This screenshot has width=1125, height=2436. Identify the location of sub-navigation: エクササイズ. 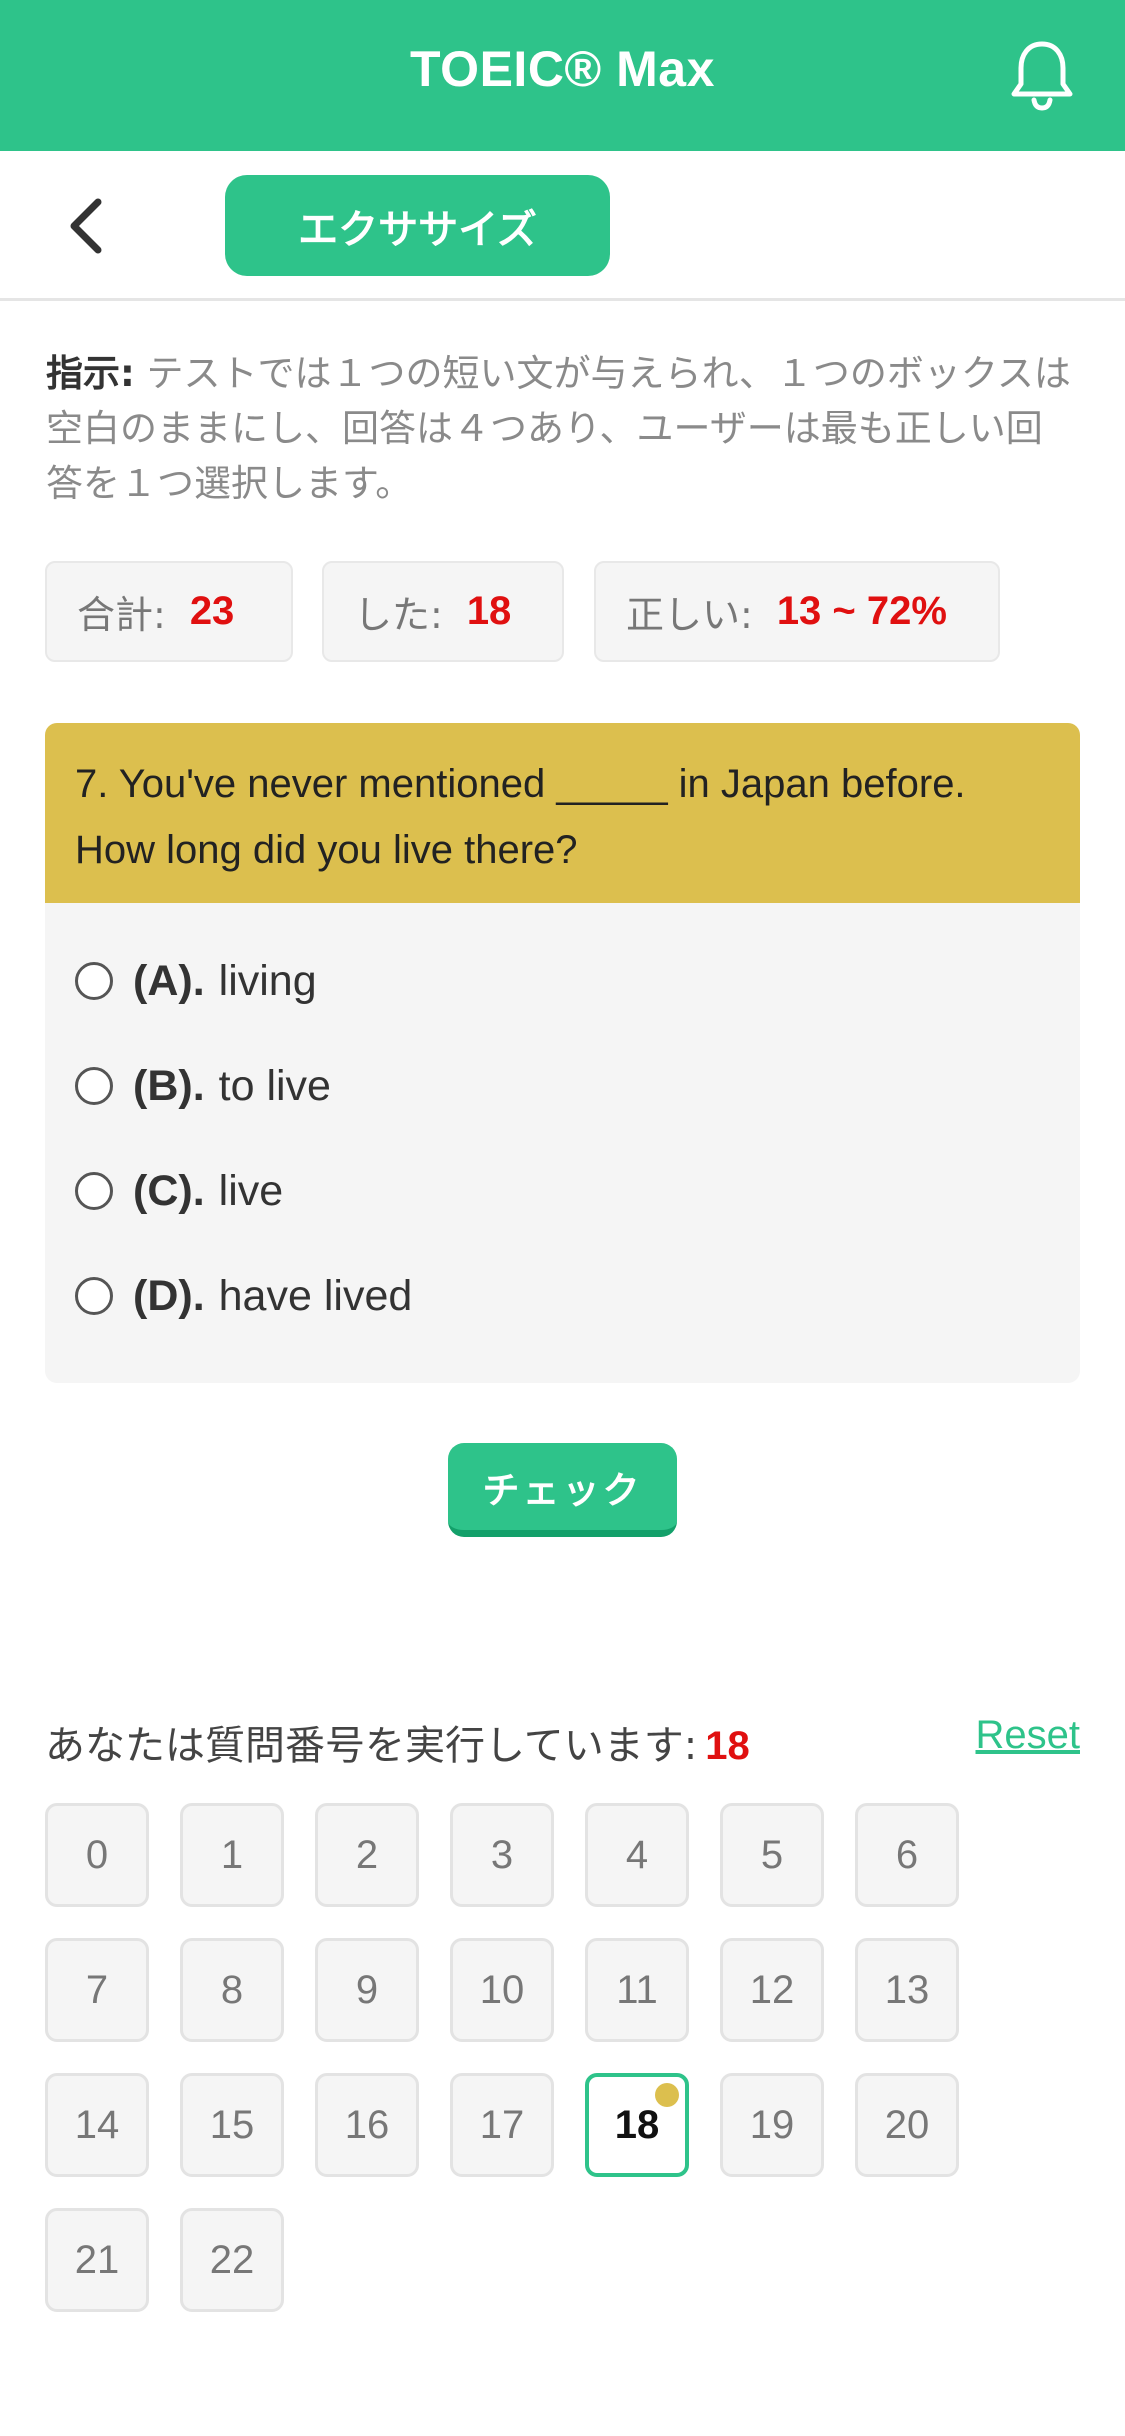
(562, 226).